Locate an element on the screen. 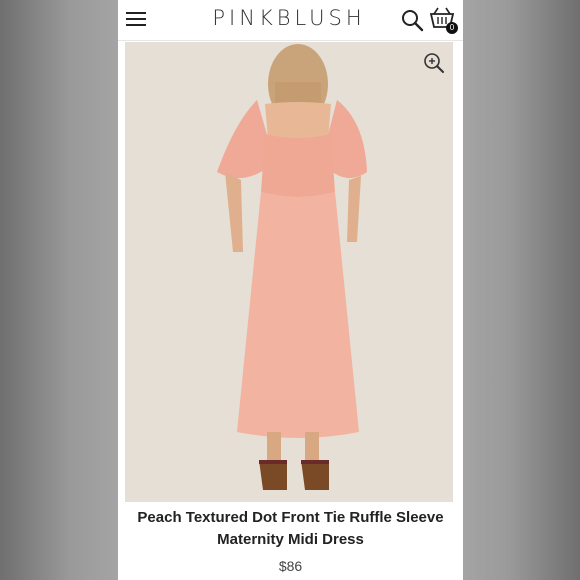  search-icon is located at coordinates (412, 20).